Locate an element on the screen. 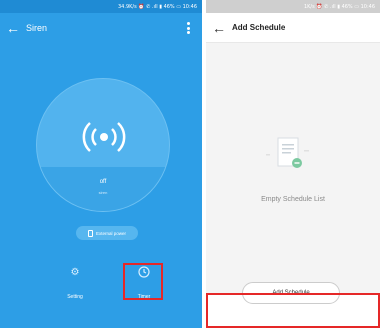 The image size is (380, 328). empty-list-text: Empty Schedule List is located at coordinates (293, 199).